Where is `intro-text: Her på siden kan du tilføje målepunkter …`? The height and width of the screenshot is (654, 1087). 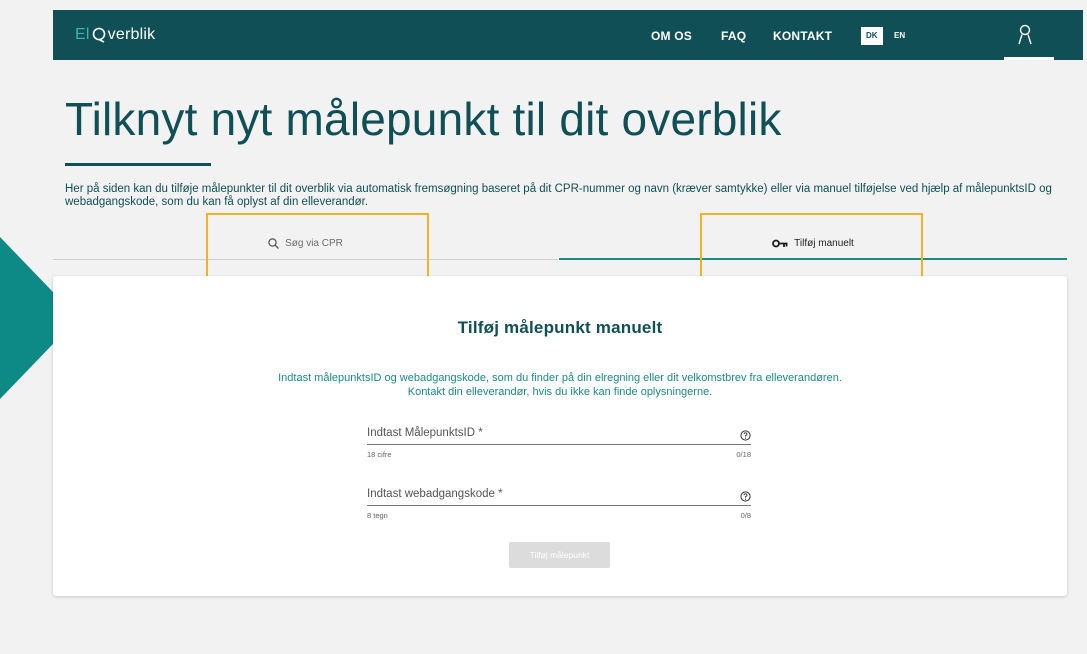 intro-text: Her på siden kan du tilføje målepunkter … is located at coordinates (558, 195).